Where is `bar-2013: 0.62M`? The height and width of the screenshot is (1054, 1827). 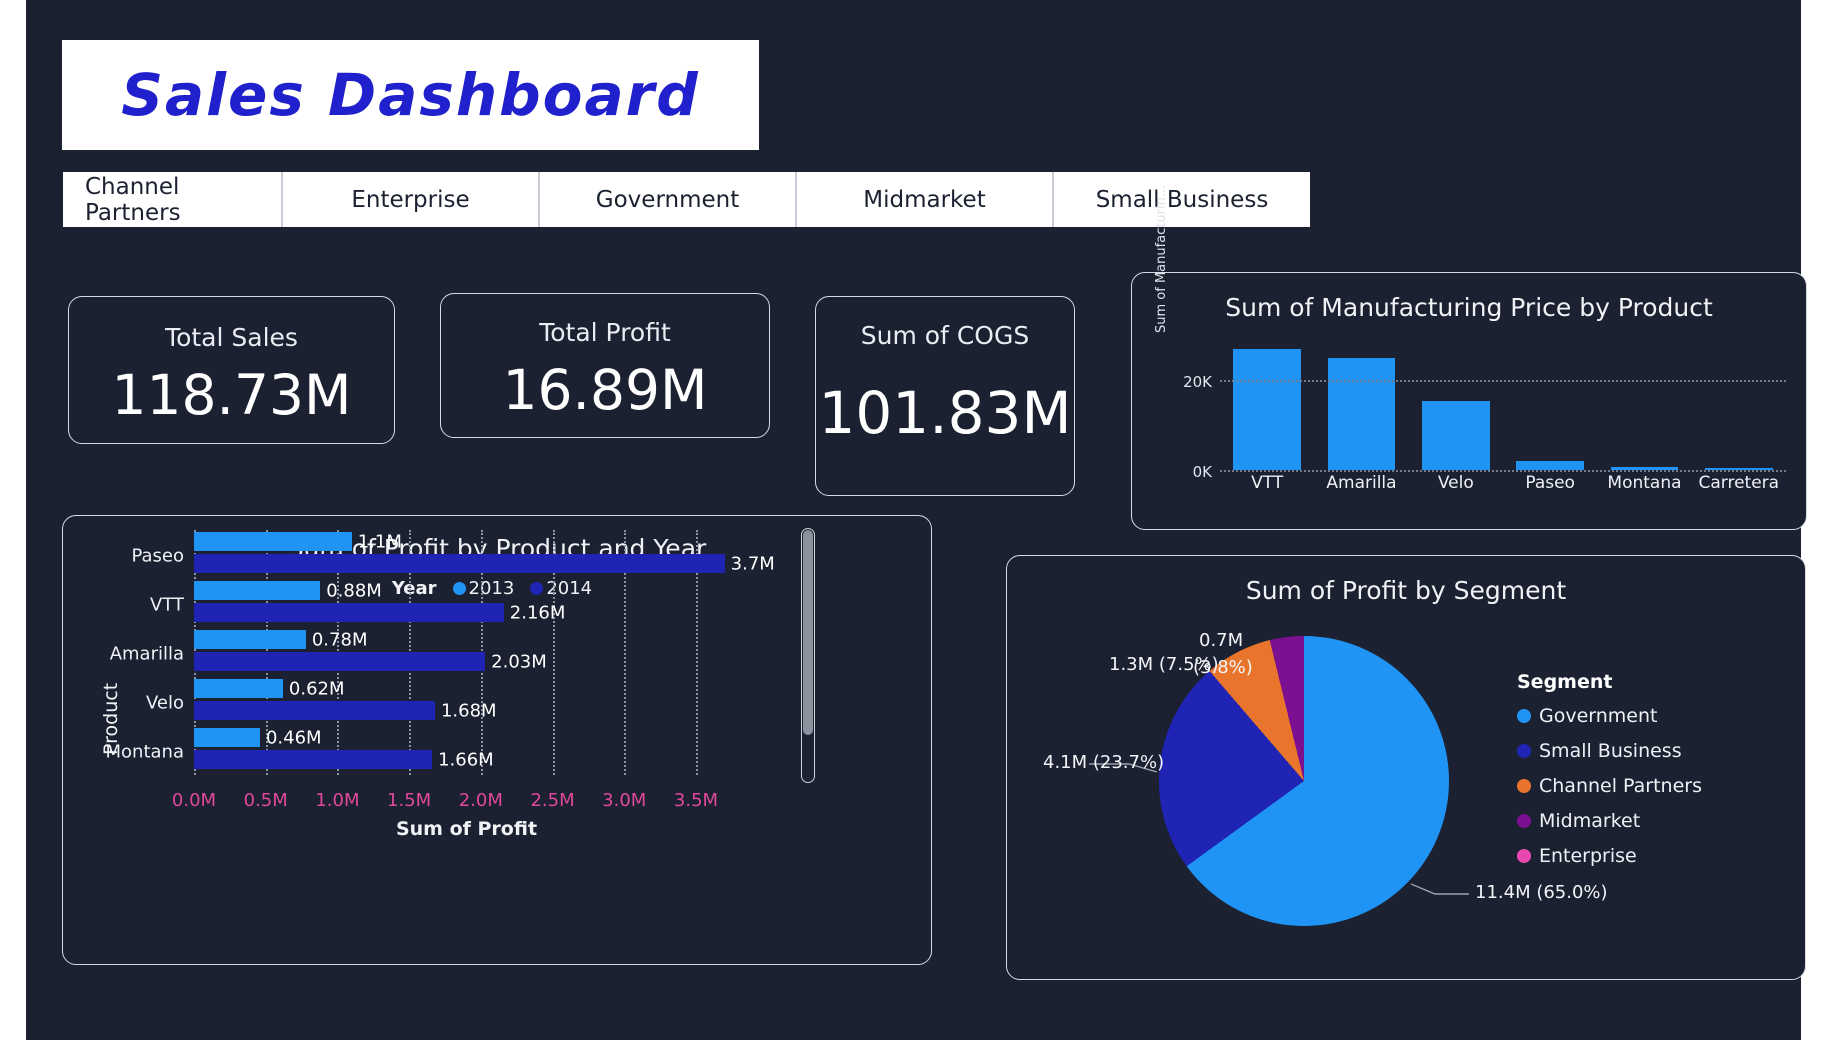 bar-2013: 0.62M is located at coordinates (269, 688).